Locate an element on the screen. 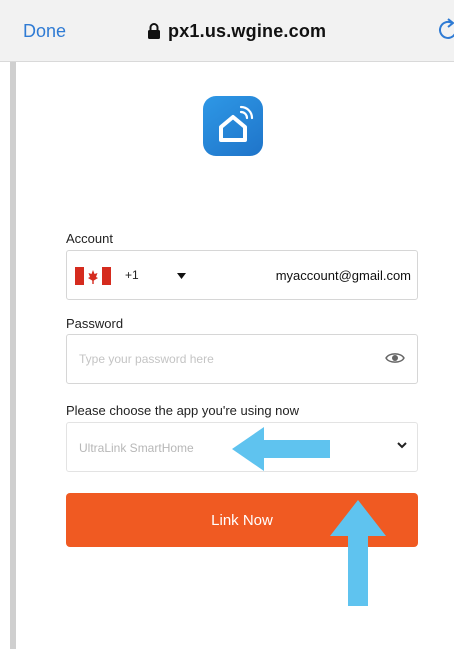  browser-toolbar: Done px1.us.wgine.com is located at coordinates (227, 31).